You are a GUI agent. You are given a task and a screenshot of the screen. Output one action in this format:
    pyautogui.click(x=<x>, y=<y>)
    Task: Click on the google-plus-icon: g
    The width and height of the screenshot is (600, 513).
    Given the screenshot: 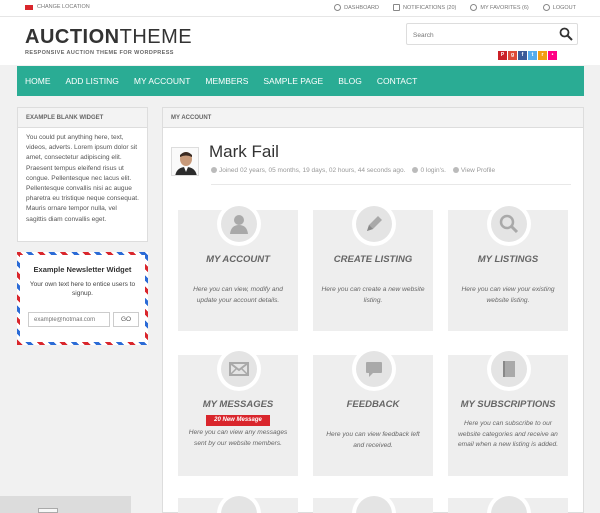 What is the action you would take?
    pyautogui.click(x=512, y=55)
    